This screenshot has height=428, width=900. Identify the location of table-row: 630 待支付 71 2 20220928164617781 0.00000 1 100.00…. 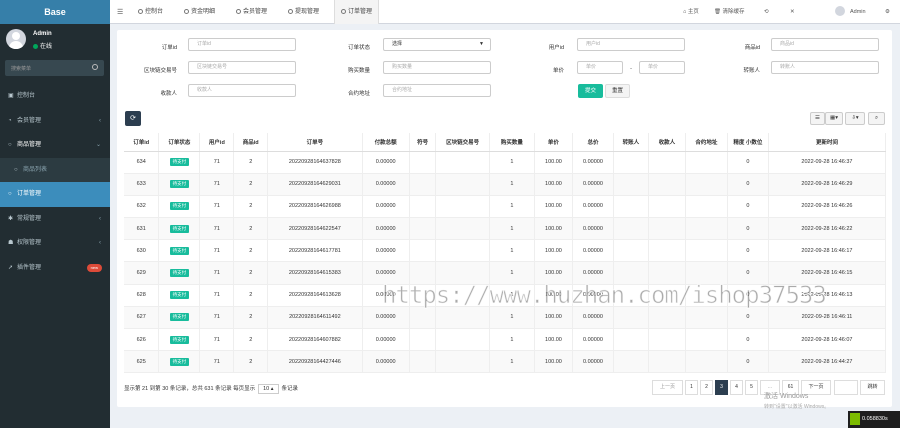
(505, 251).